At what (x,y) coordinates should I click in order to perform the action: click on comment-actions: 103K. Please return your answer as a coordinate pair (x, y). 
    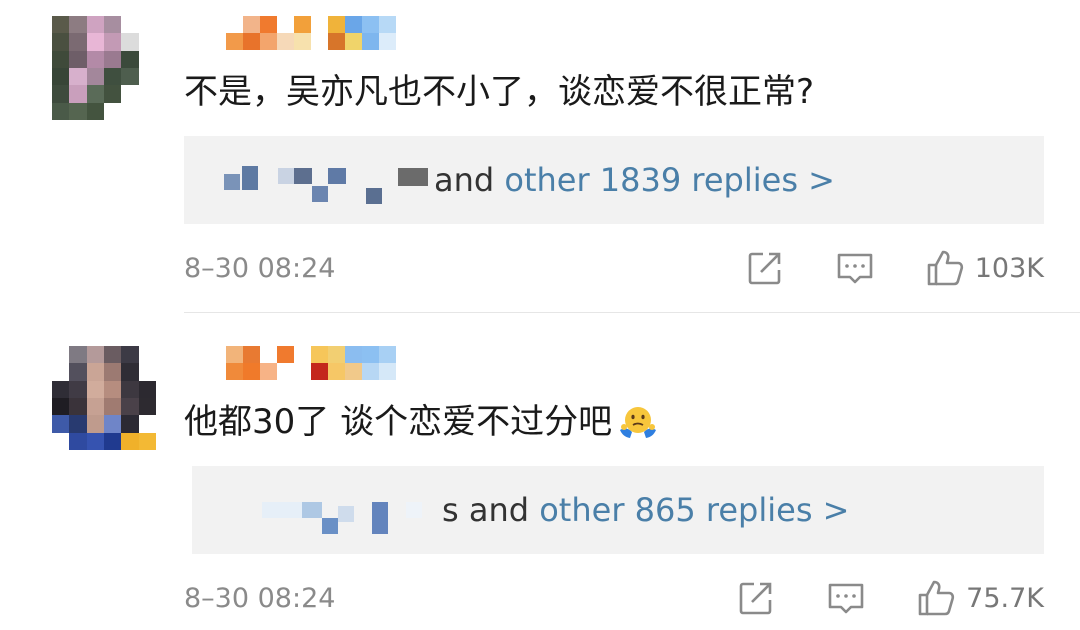
    Looking at the image, I should click on (894, 268).